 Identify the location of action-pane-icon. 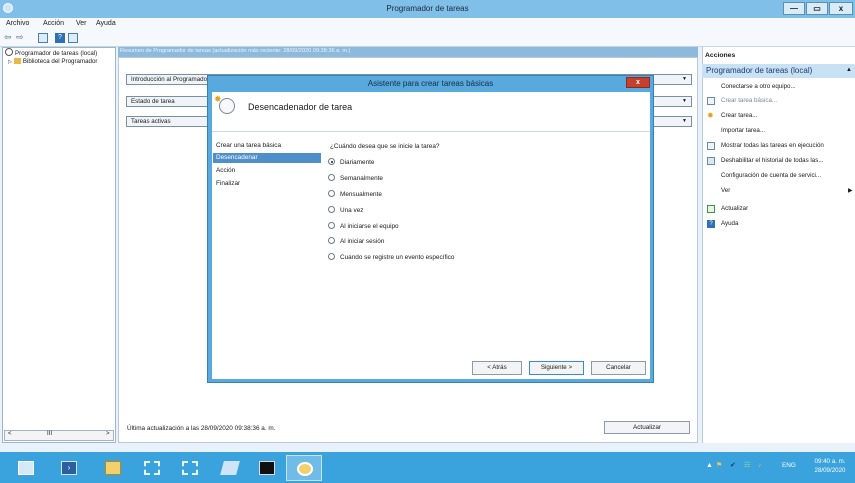
(73, 38).